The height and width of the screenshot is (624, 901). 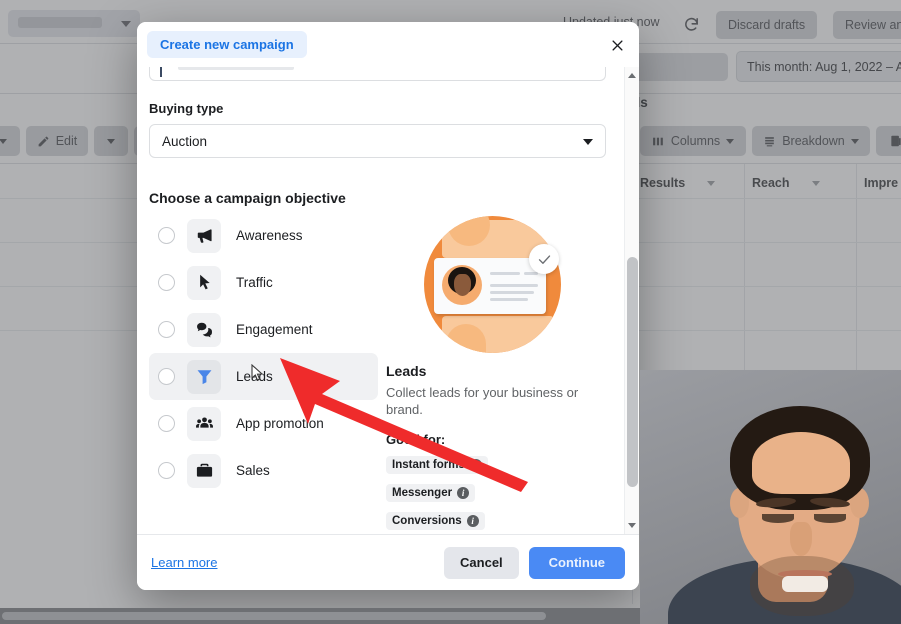 I want to click on good-for-label: Good for:, so click(x=416, y=439).